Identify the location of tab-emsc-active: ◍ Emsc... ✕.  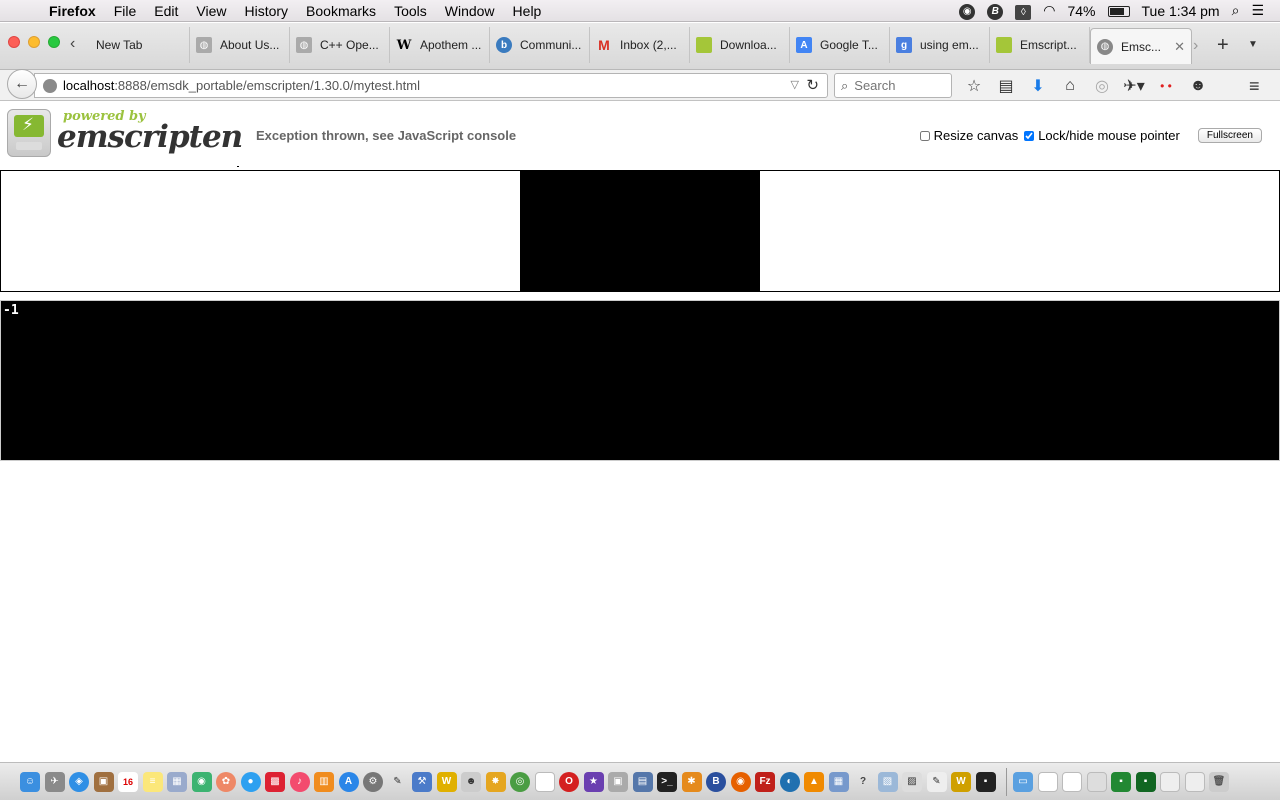
(1141, 46).